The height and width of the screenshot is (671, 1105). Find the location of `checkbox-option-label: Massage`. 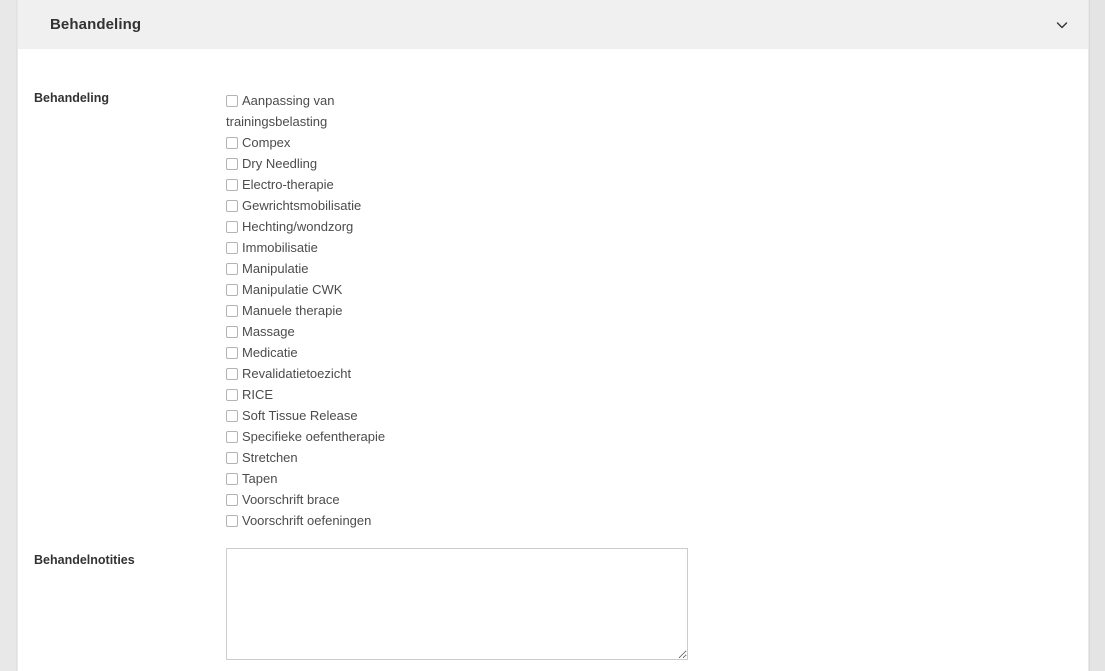

checkbox-option-label: Massage is located at coordinates (268, 331).